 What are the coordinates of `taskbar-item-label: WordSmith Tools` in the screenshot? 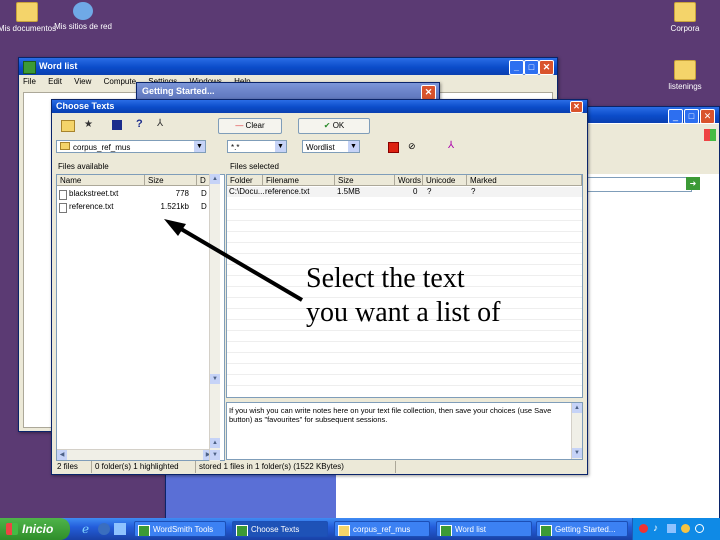 It's located at (183, 529).